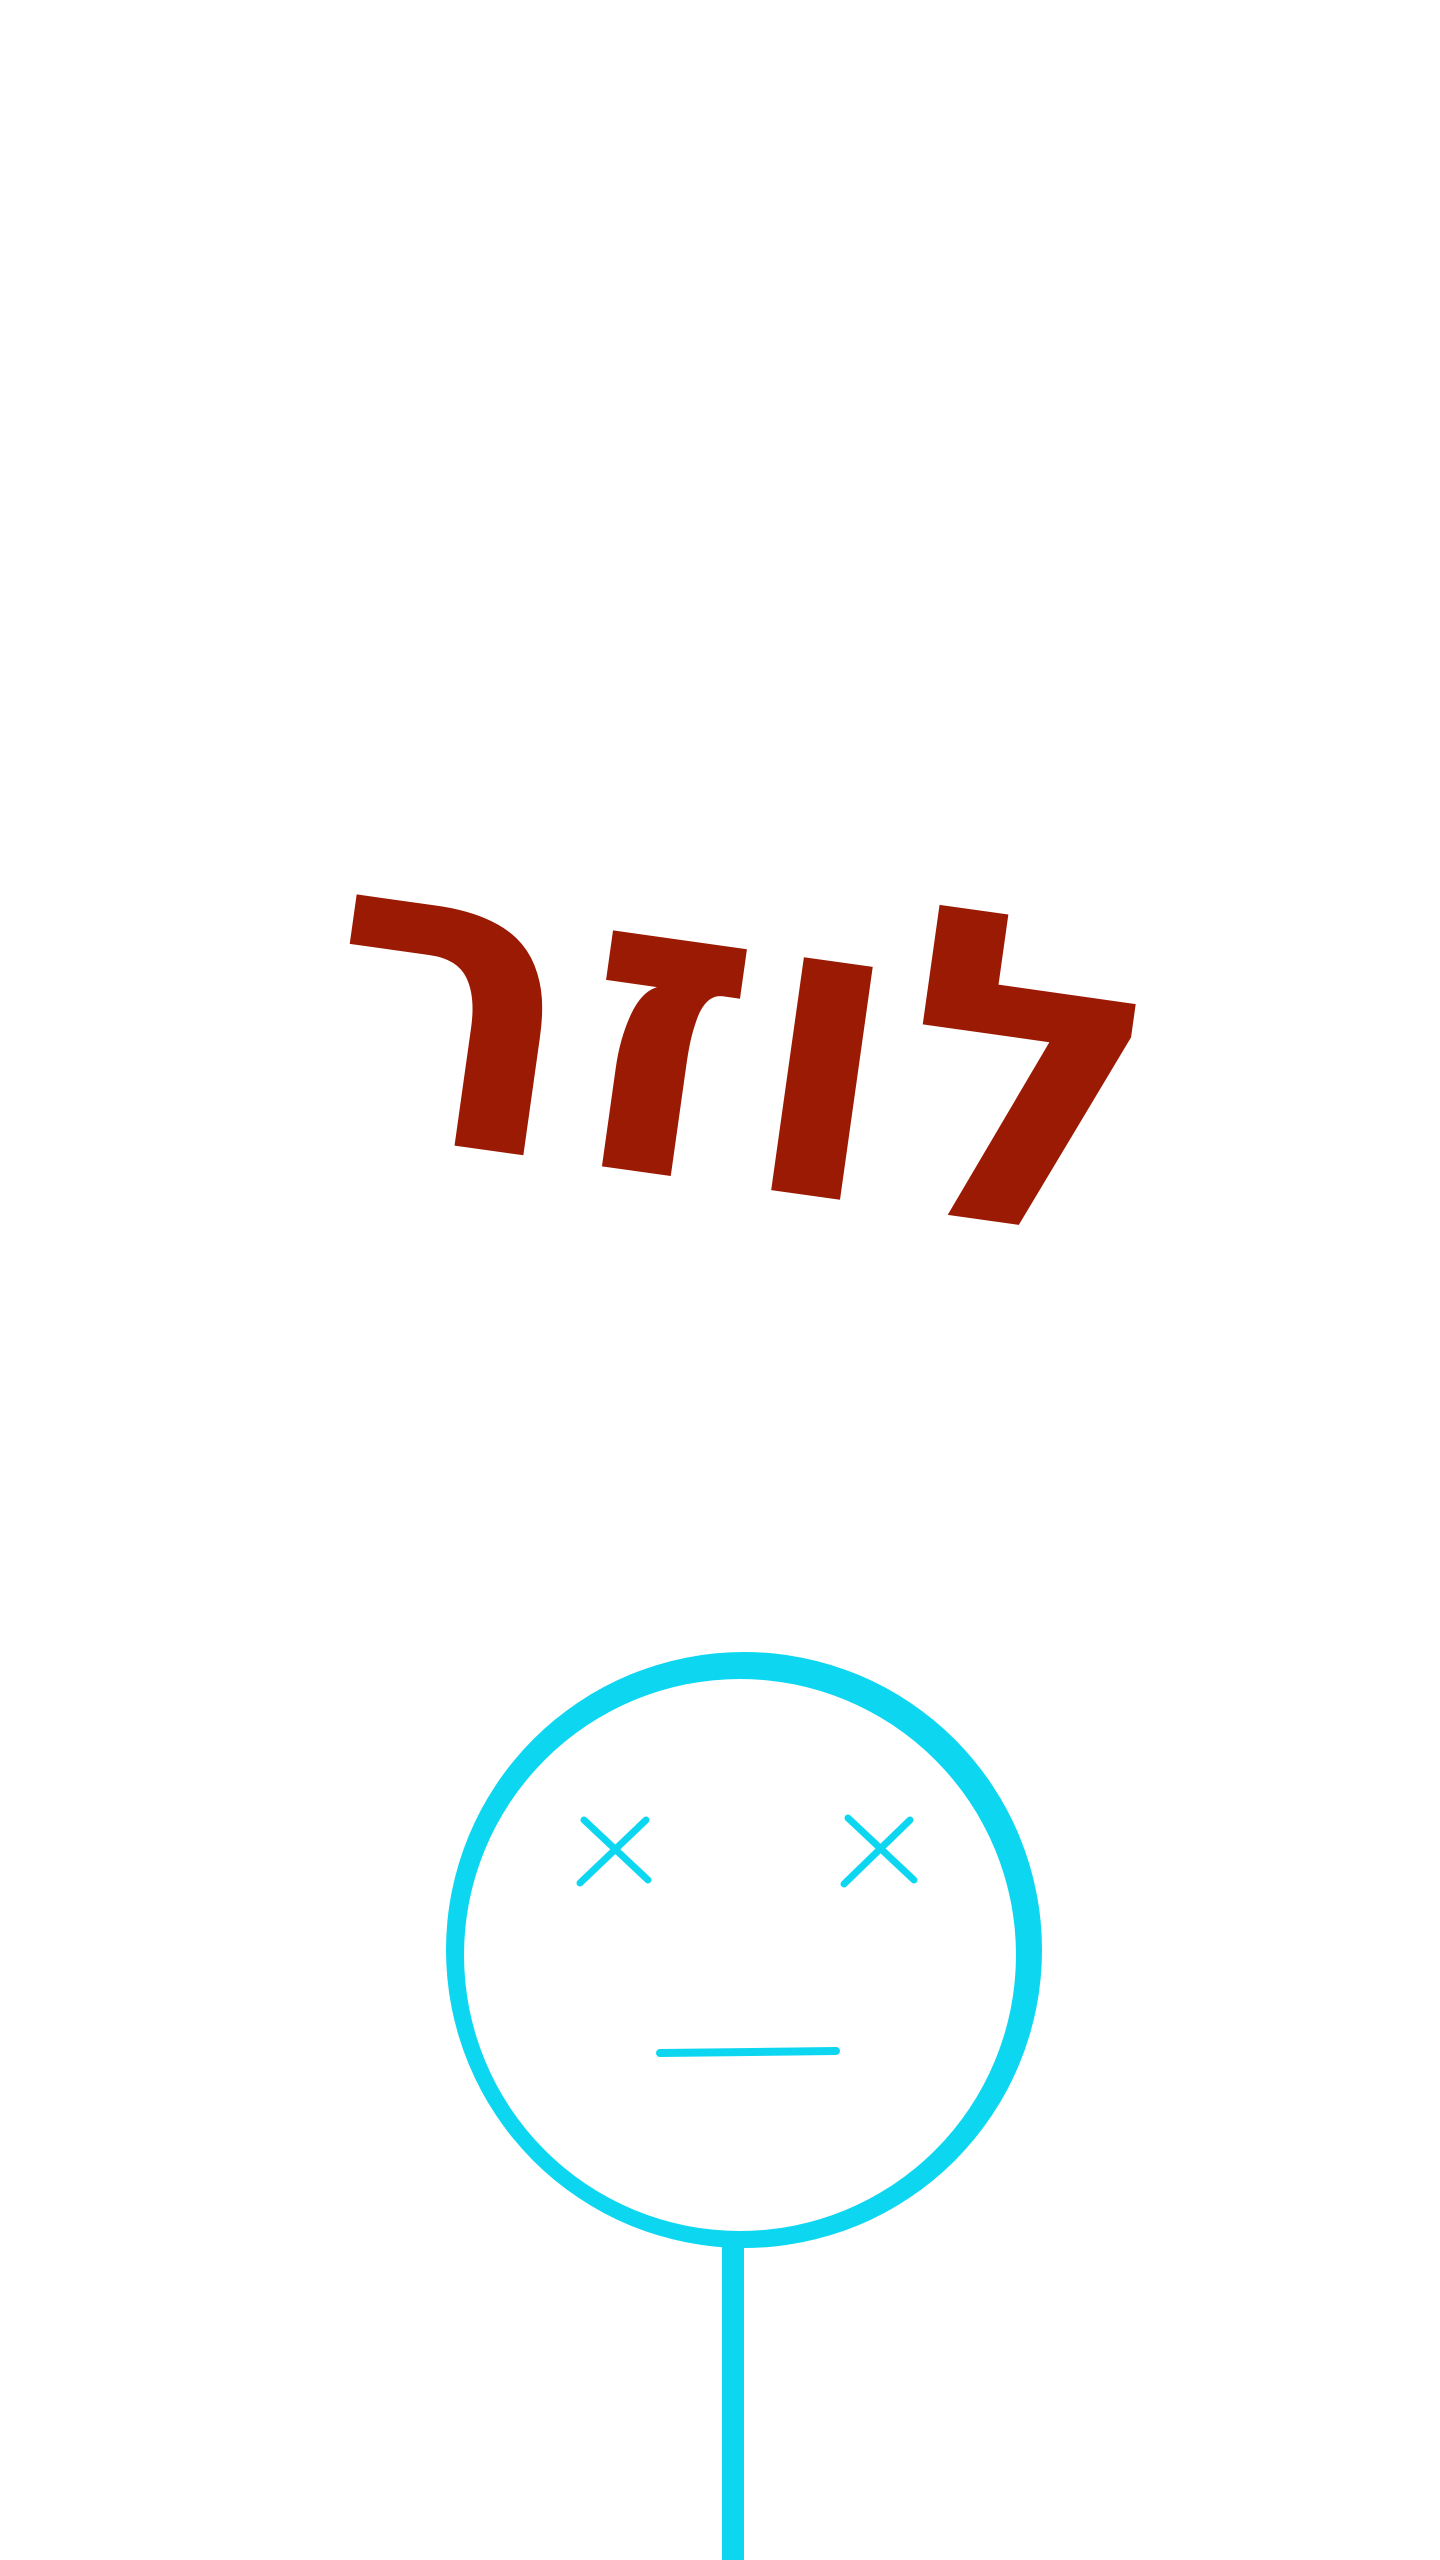 The width and height of the screenshot is (1440, 2560). What do you see at coordinates (740, 1955) in the screenshot?
I see `head-inner` at bounding box center [740, 1955].